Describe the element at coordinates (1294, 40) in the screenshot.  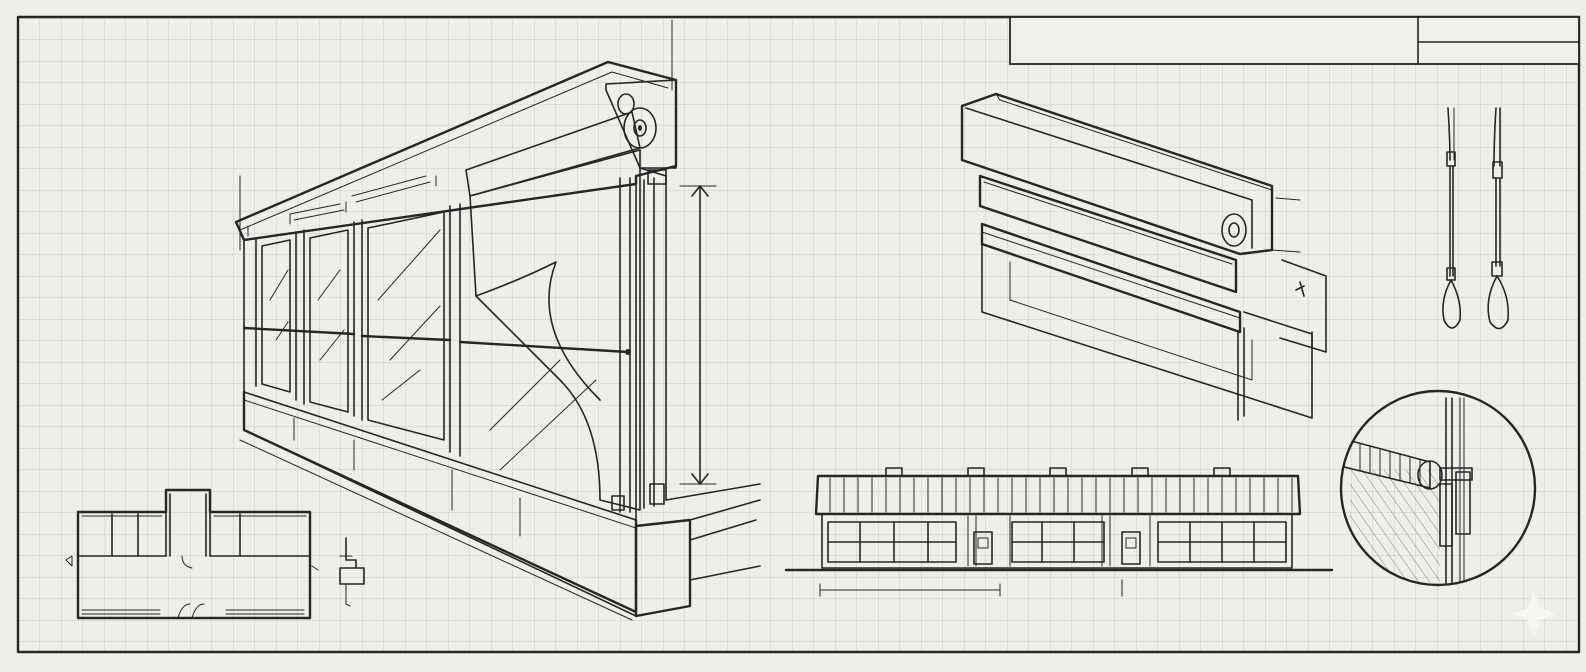
I see `title-block` at that location.